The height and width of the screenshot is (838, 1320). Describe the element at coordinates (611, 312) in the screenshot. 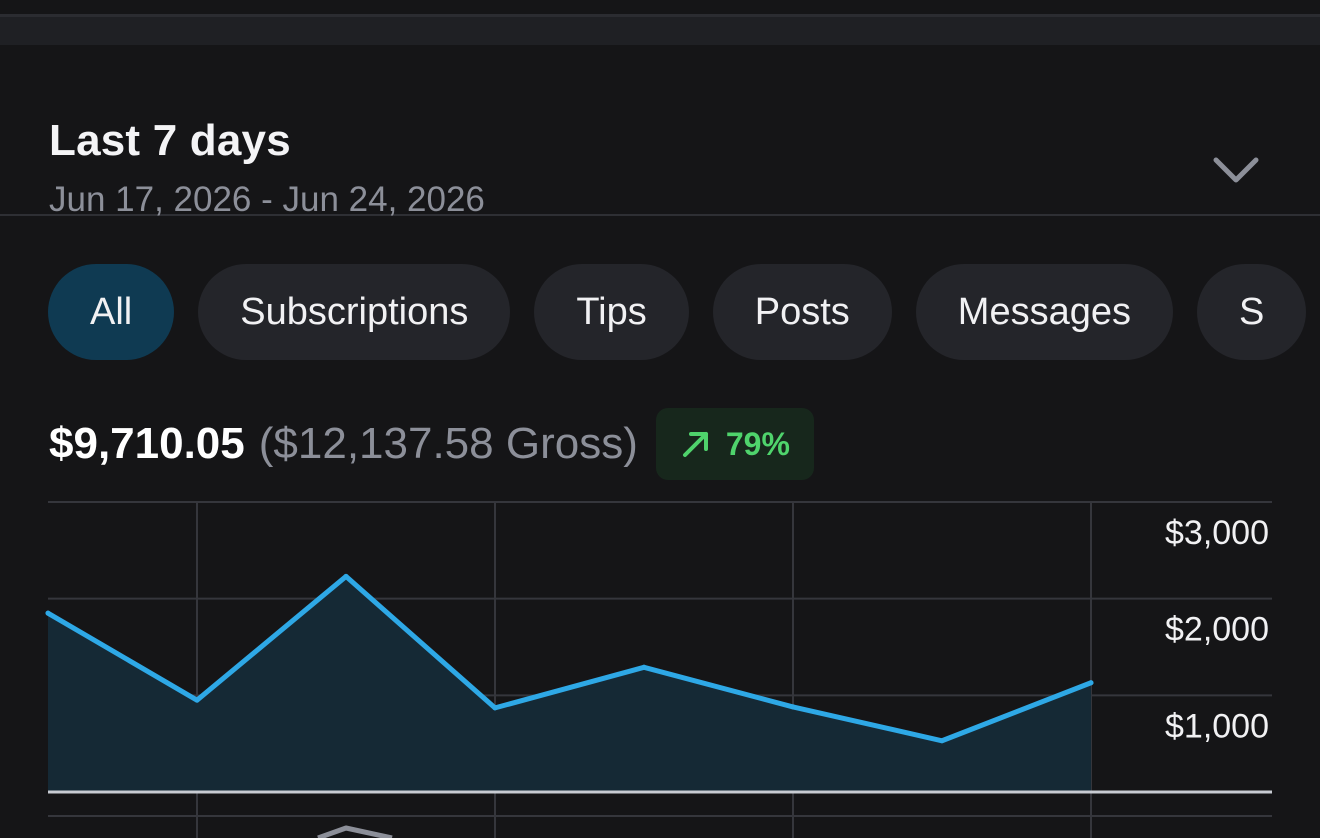

I see `filter-chip-tips: Tips` at that location.